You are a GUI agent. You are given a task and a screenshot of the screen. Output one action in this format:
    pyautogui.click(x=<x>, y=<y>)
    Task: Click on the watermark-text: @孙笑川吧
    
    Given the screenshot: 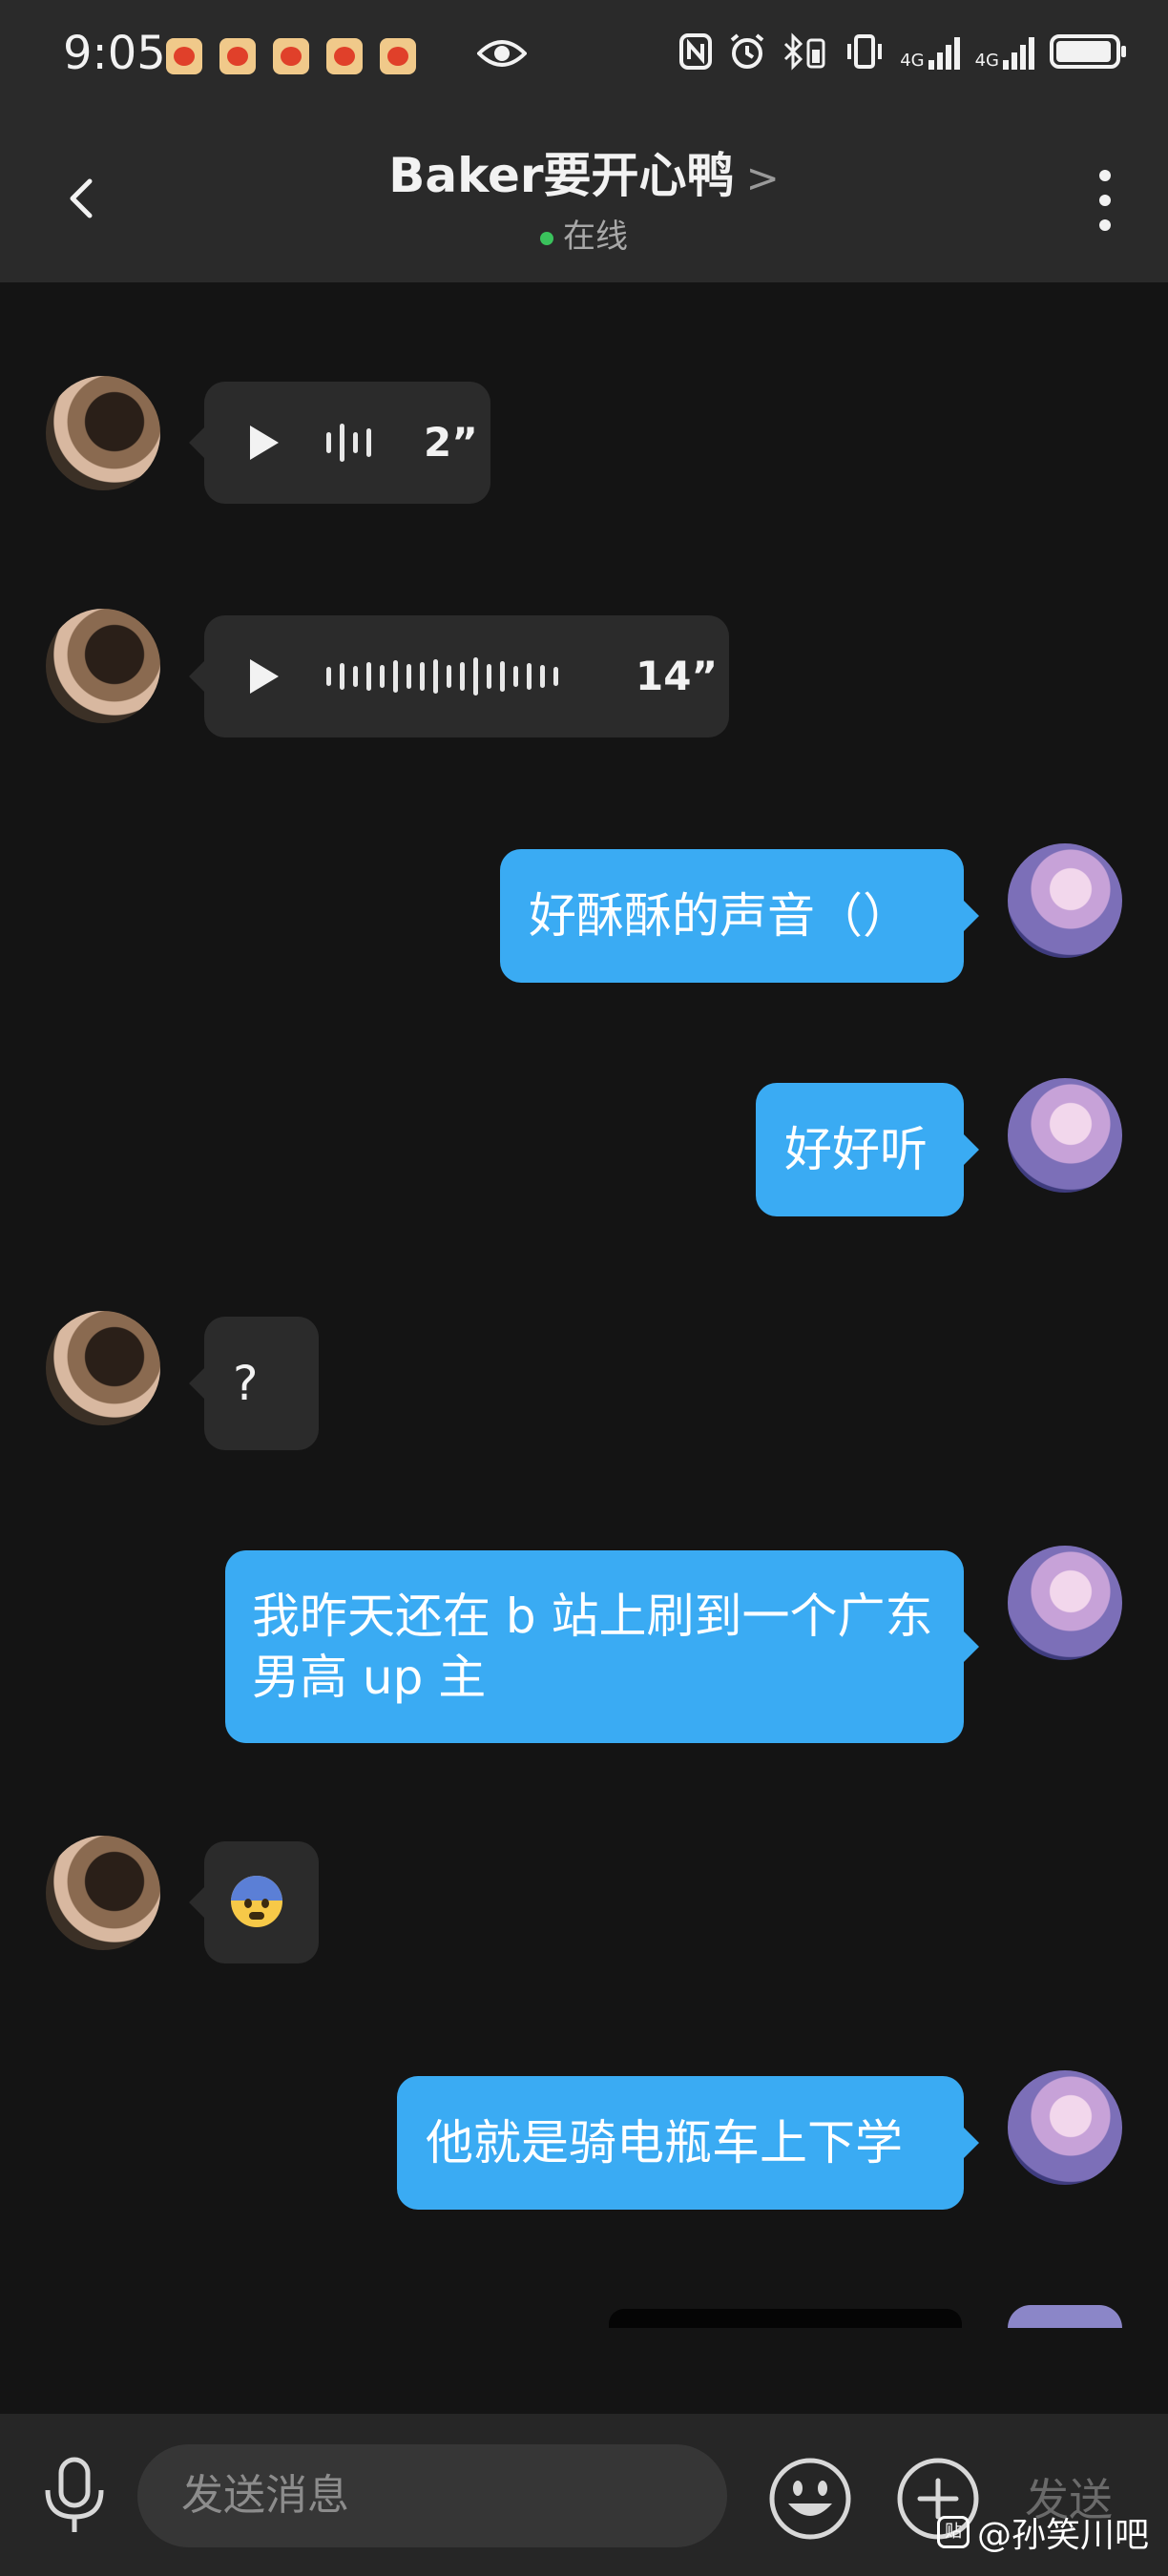 What is the action you would take?
    pyautogui.click(x=1062, y=2535)
    